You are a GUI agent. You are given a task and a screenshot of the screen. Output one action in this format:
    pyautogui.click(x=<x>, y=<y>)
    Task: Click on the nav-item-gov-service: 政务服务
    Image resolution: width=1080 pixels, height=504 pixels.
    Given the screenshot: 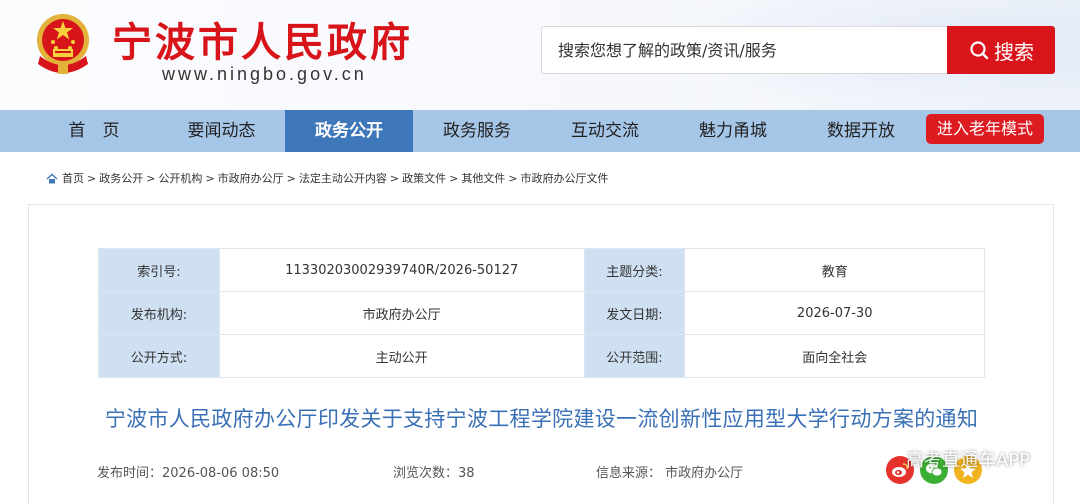 What is the action you would take?
    pyautogui.click(x=477, y=131)
    